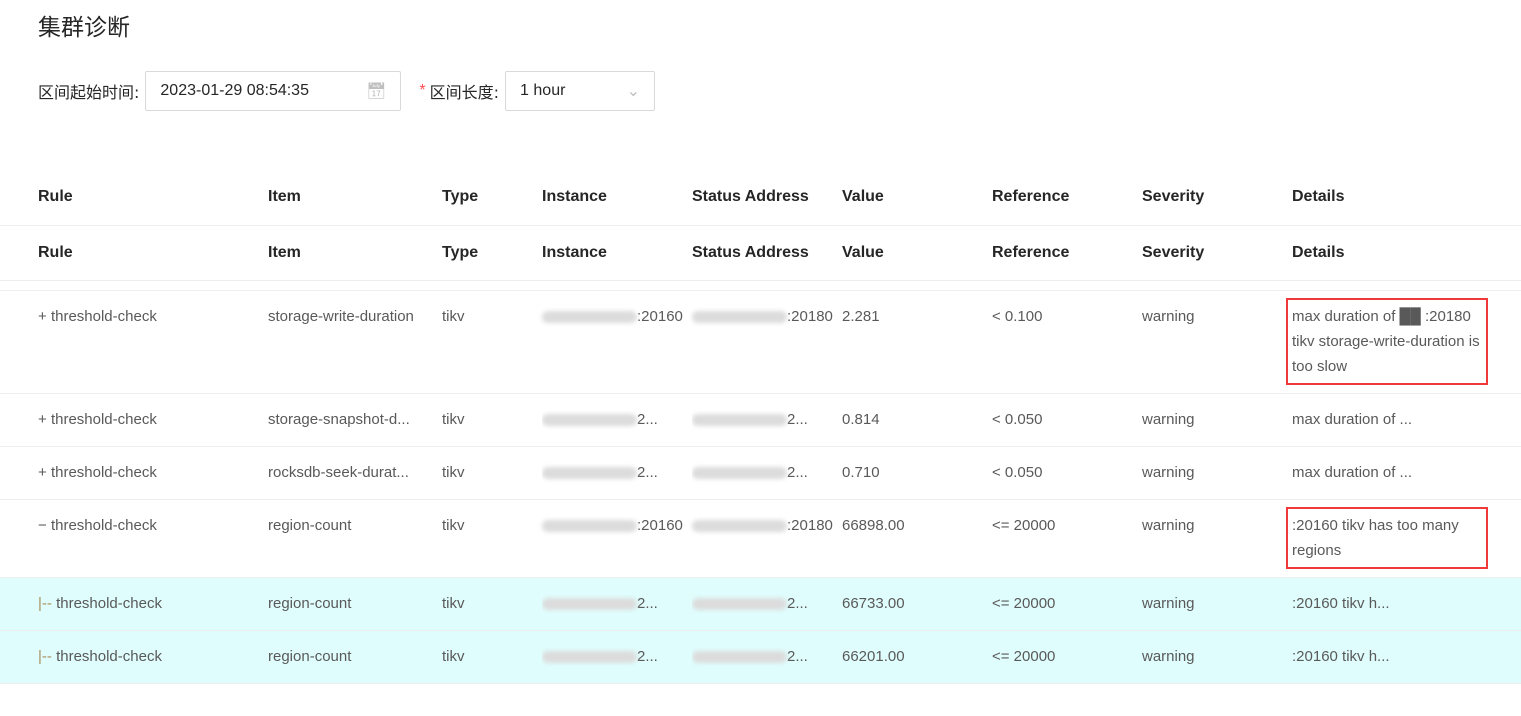 Image resolution: width=1521 pixels, height=716 pixels. What do you see at coordinates (273, 91) in the screenshot?
I see `start-time-picker: 2023-01-29 08:54:35 📅︎` at bounding box center [273, 91].